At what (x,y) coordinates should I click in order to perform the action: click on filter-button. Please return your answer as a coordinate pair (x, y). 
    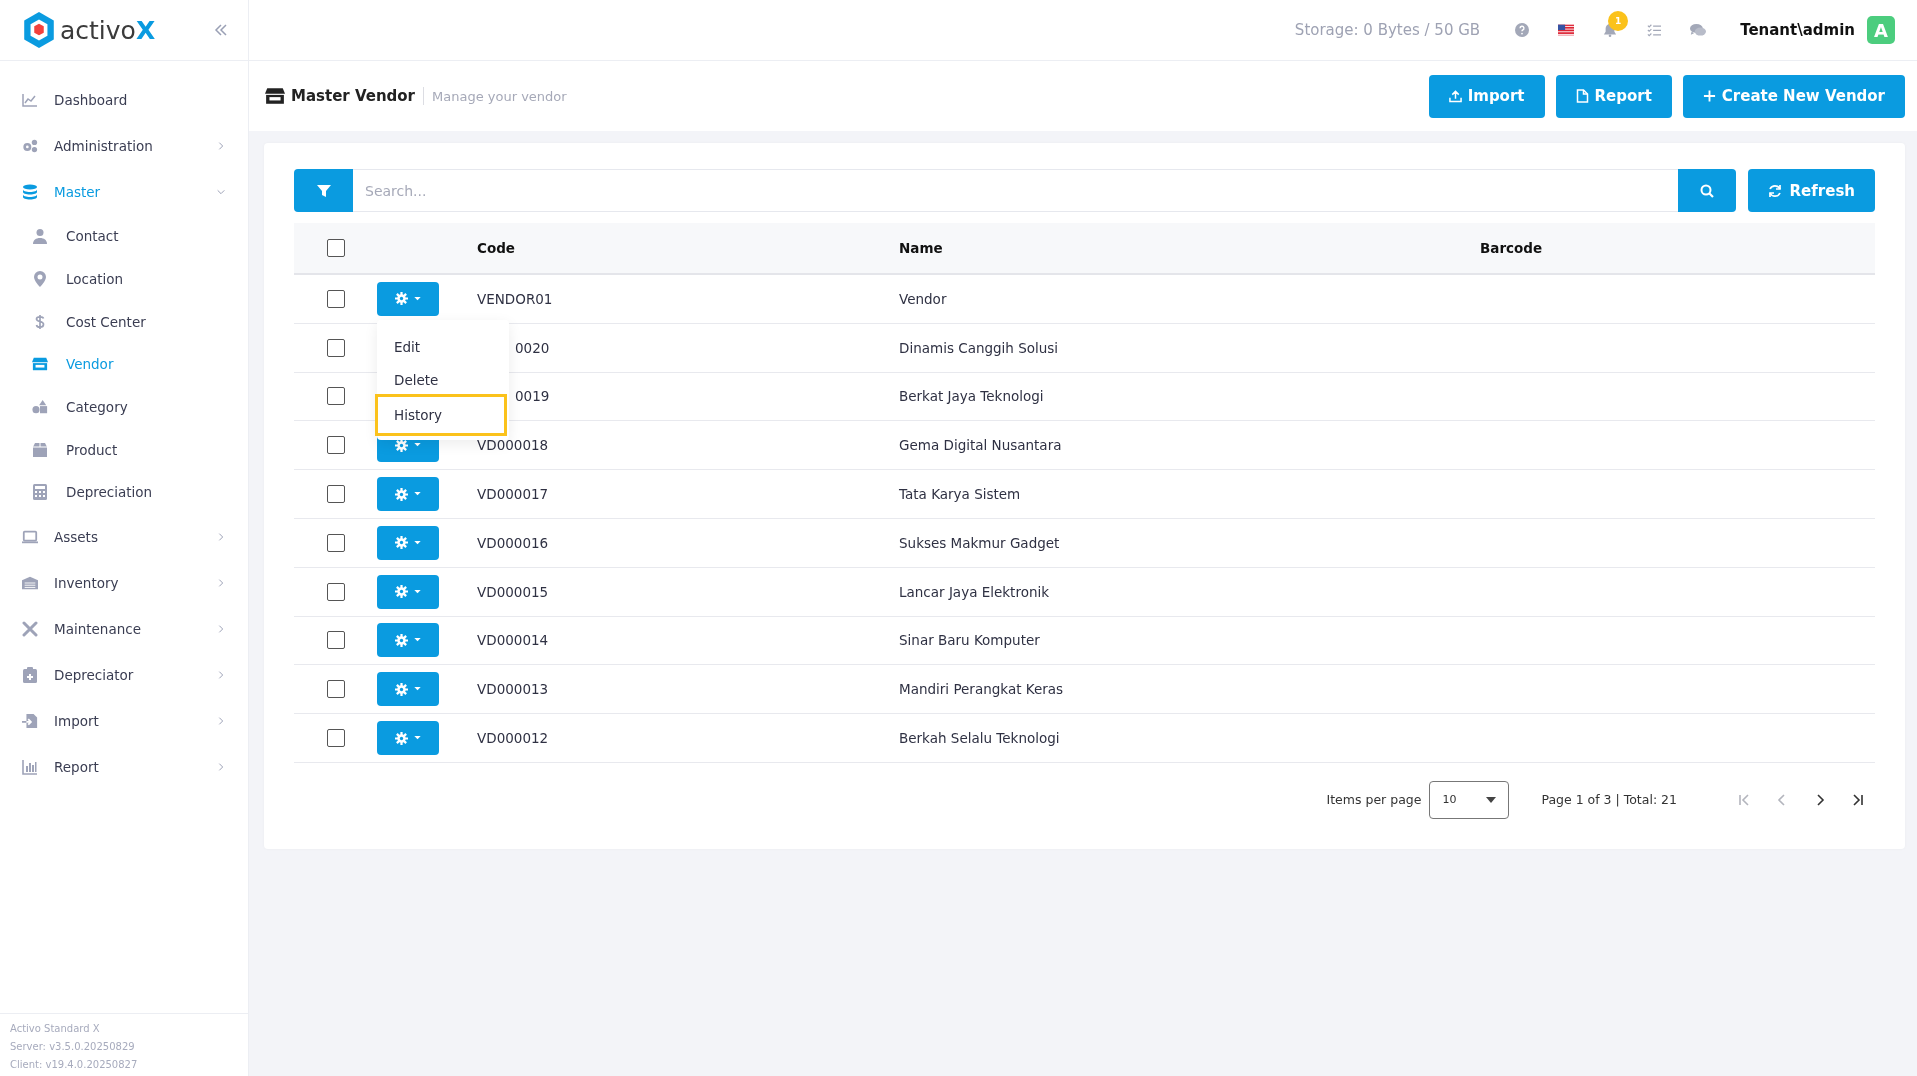
    Looking at the image, I should click on (323, 190).